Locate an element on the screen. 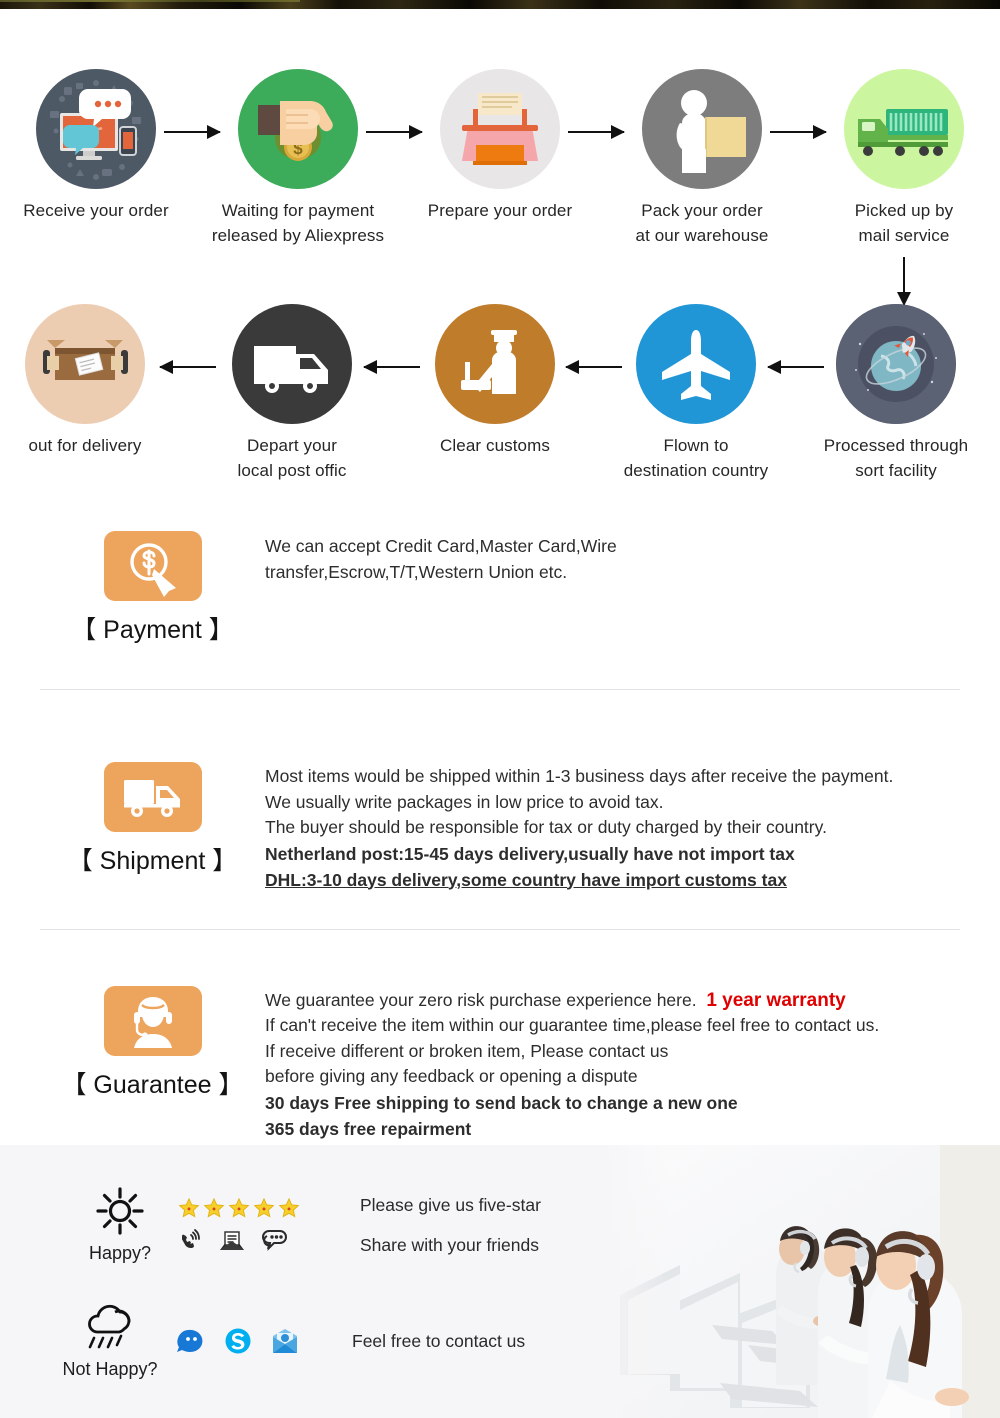  warranty-badge-text: 1 year warranty is located at coordinates (776, 1000).